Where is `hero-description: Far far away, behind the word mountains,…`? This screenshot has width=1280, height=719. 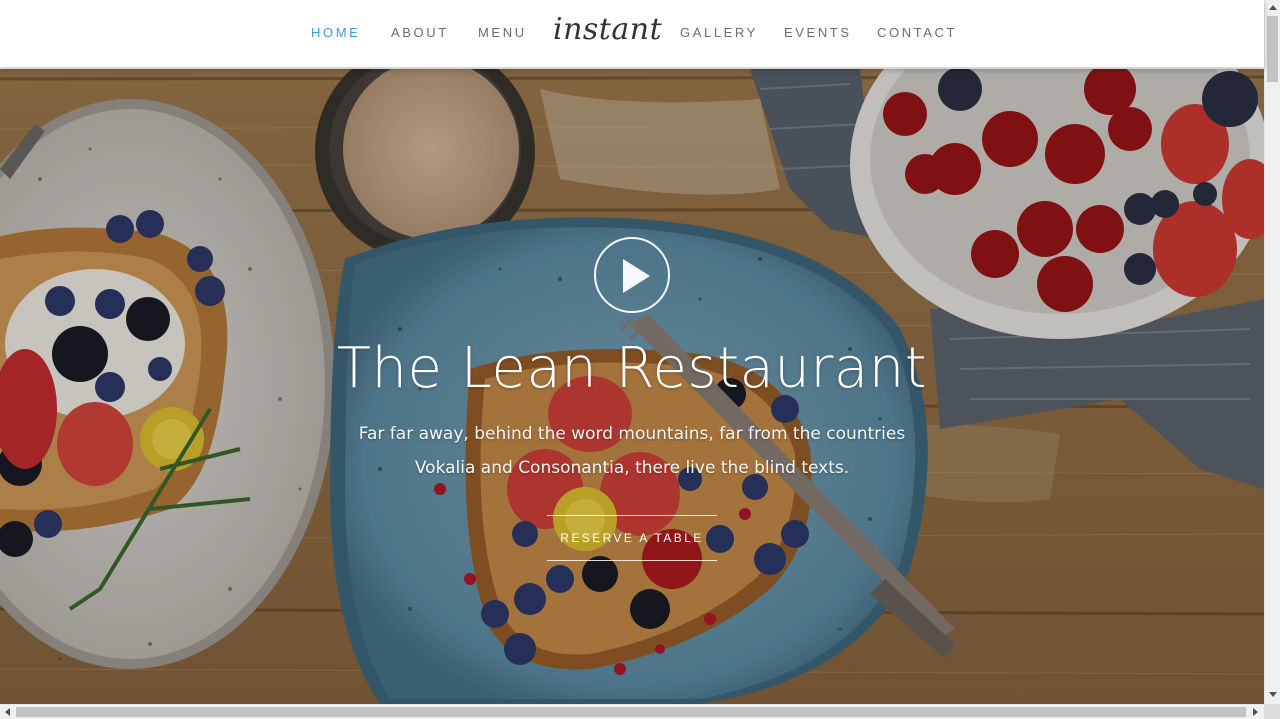
hero-description: Far far away, behind the word mountains,… is located at coordinates (632, 451).